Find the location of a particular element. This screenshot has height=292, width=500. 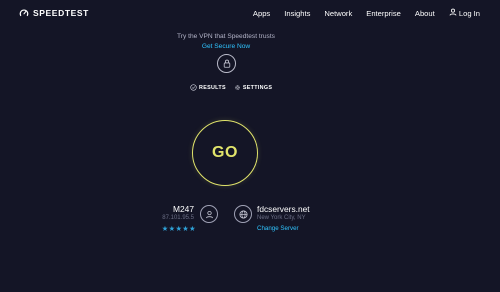

result-settings-tabs: RESULTS SETTINGS is located at coordinates (231, 87).